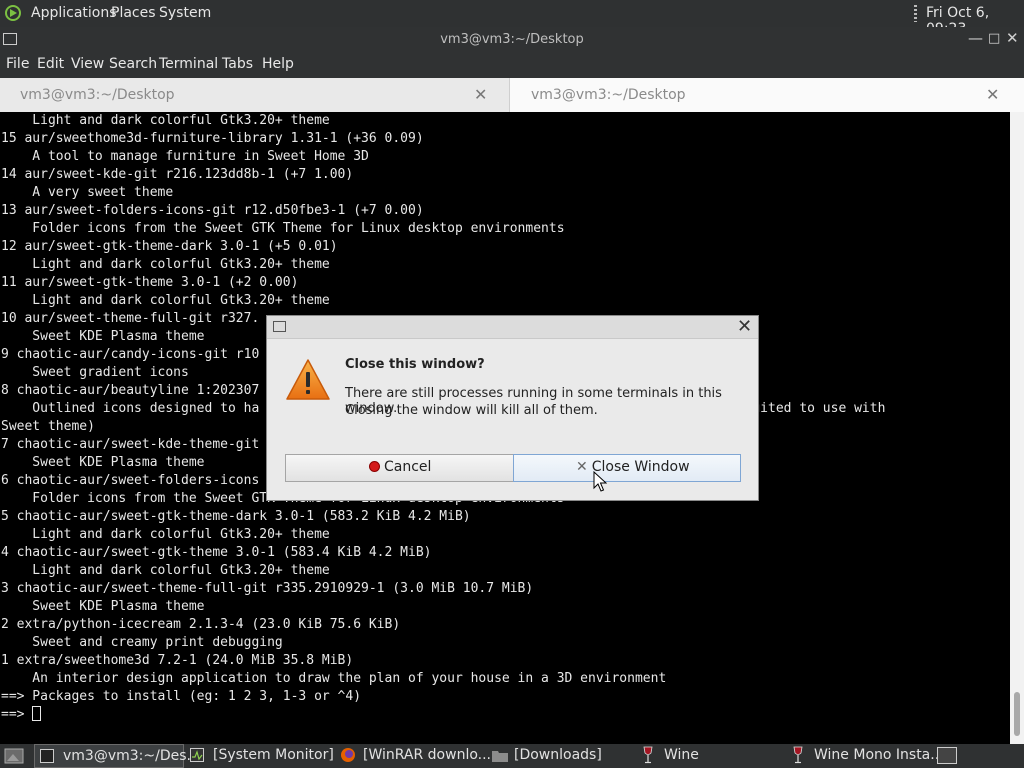 This screenshot has width=1024, height=768. Describe the element at coordinates (708, 756) in the screenshot. I see `taskbar-item-wine: Wine` at that location.